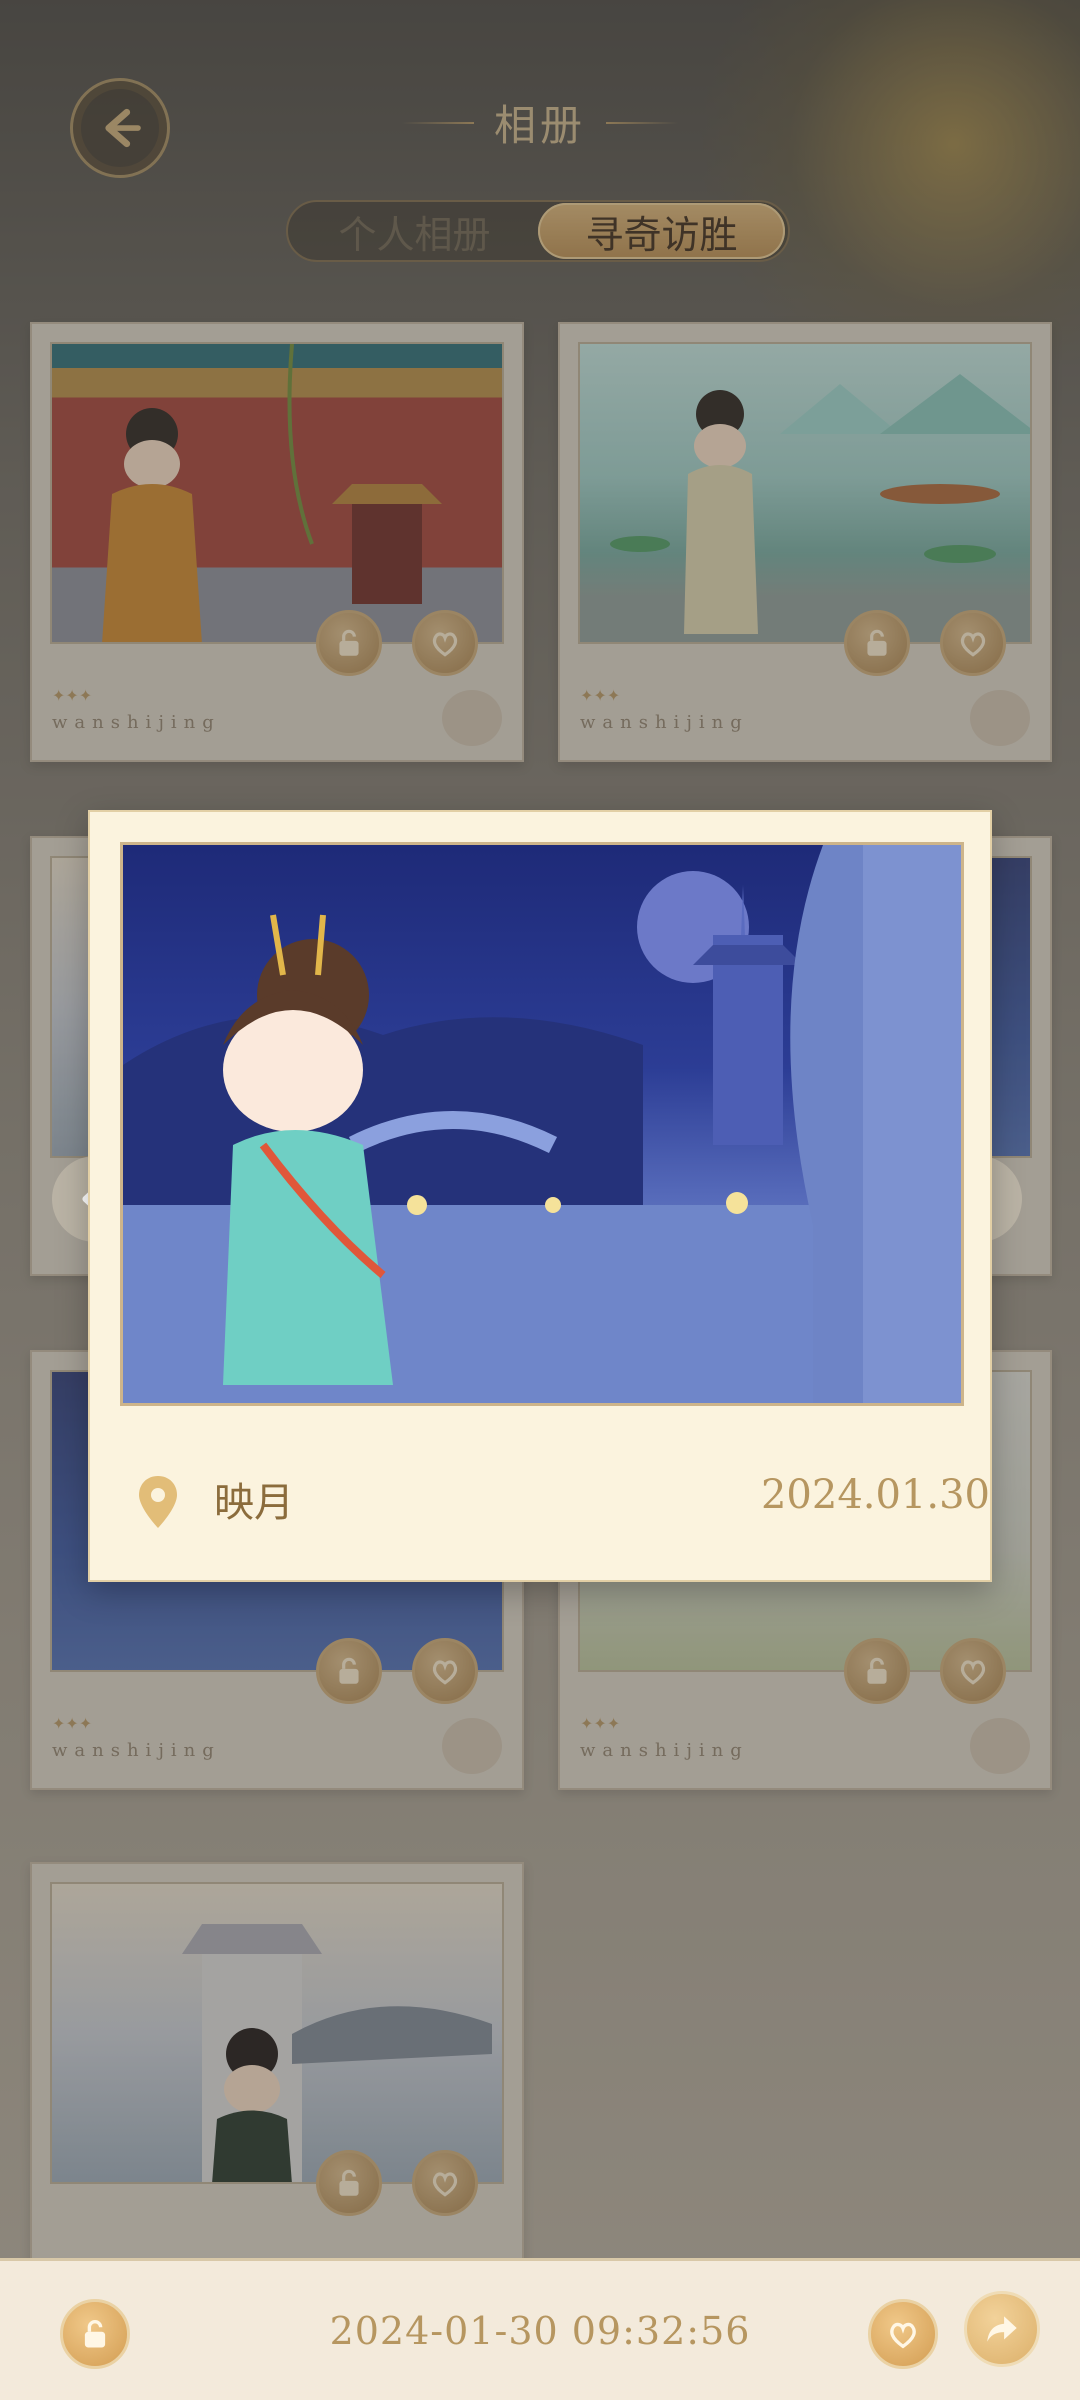  Describe the element at coordinates (254, 1503) in the screenshot. I see `location-name: 映月` at that location.